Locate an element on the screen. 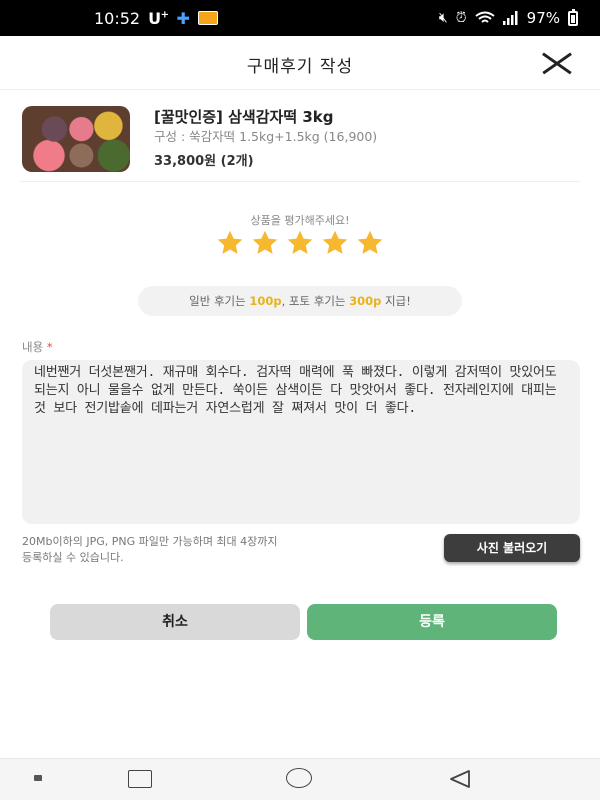 This screenshot has height=800, width=600. required-mark: * is located at coordinates (49, 347).